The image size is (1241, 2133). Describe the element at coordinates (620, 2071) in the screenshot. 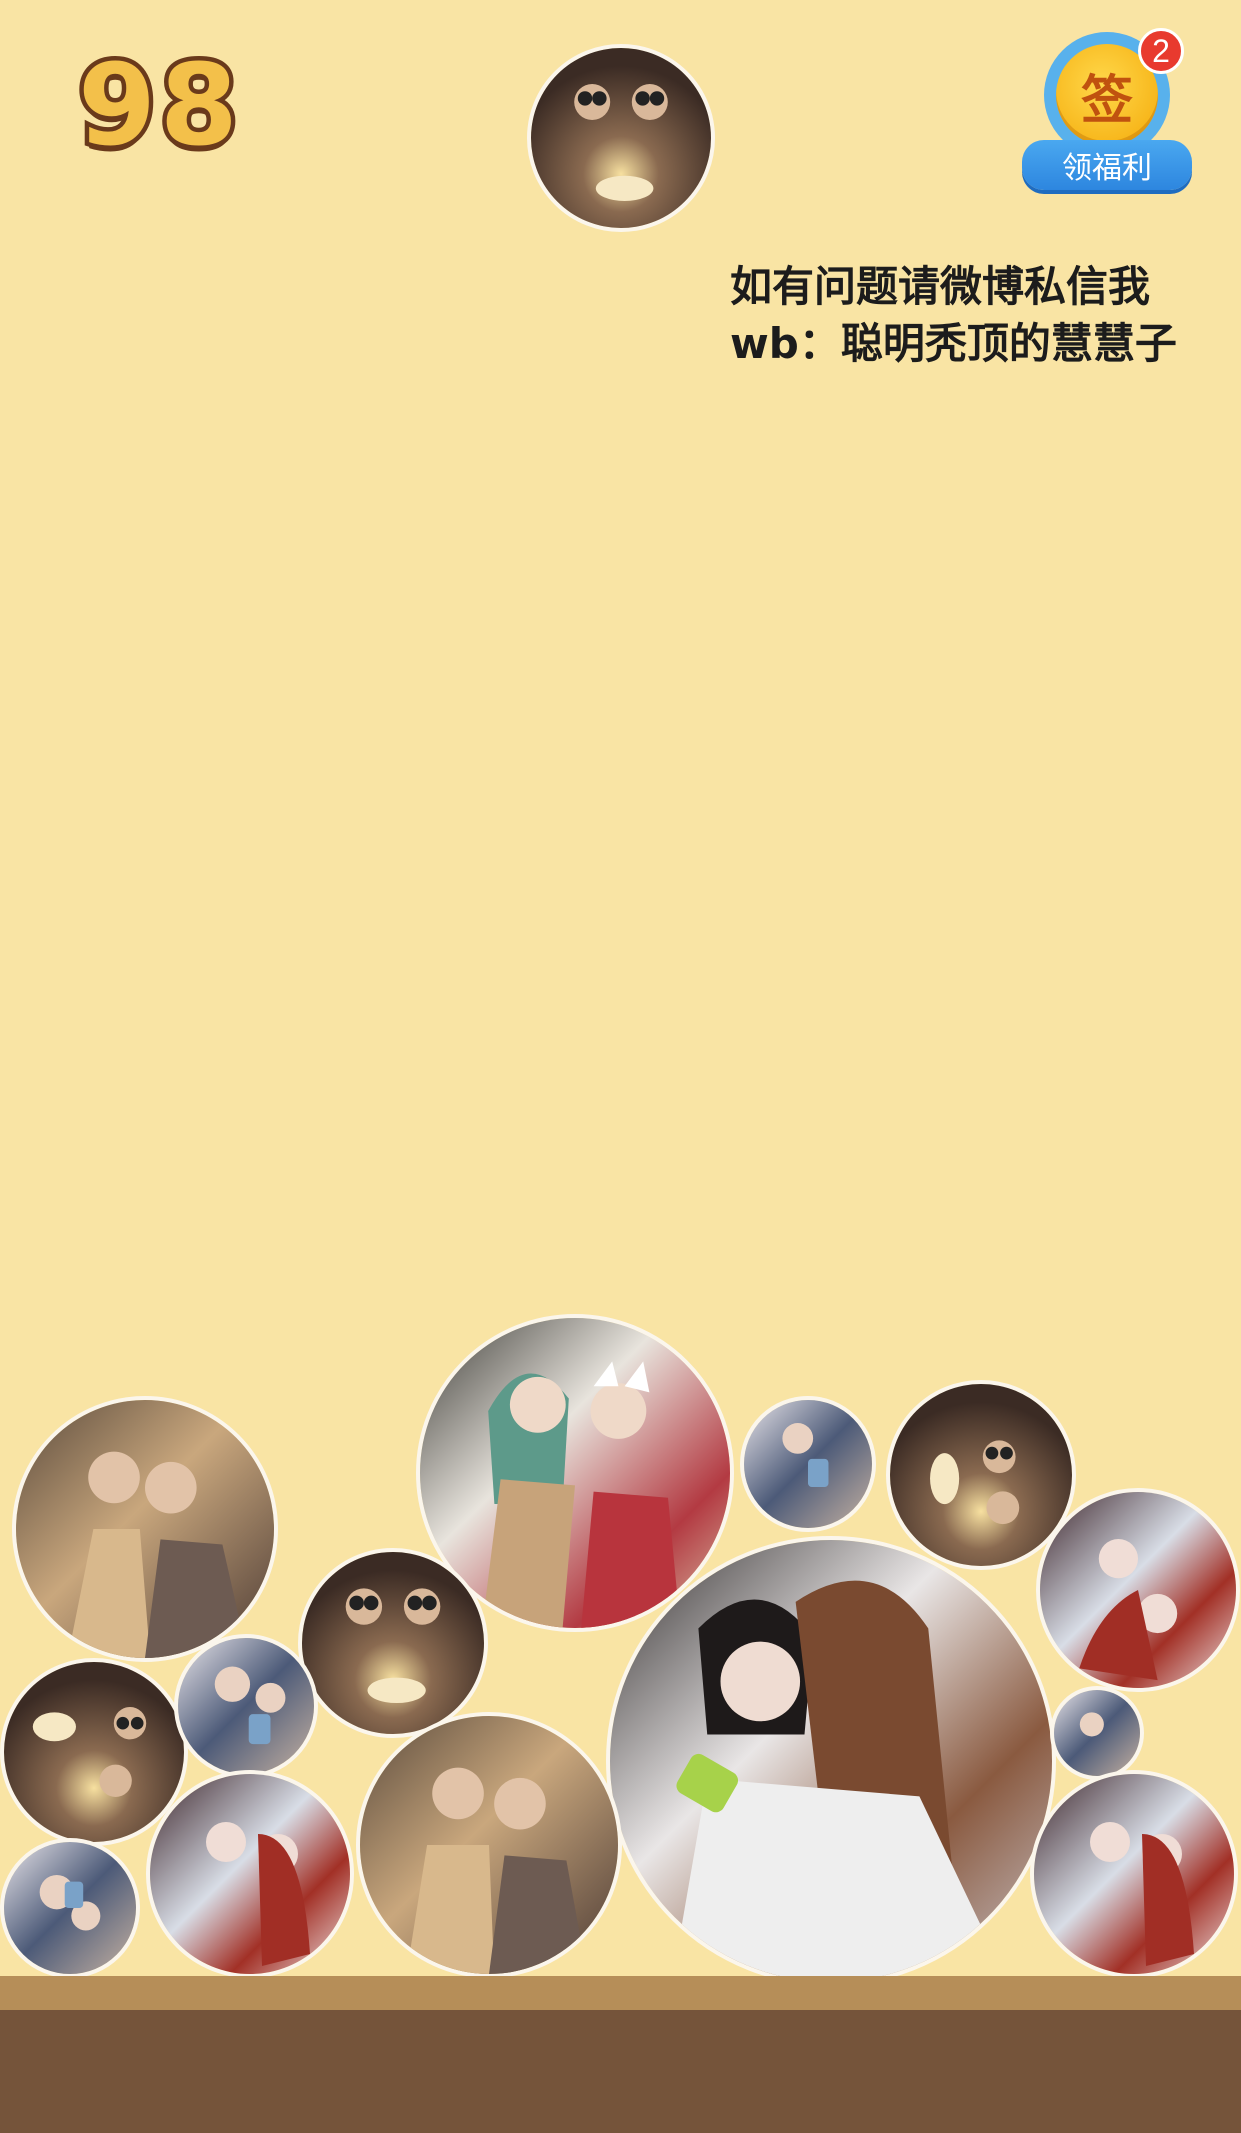

I see `ground` at that location.